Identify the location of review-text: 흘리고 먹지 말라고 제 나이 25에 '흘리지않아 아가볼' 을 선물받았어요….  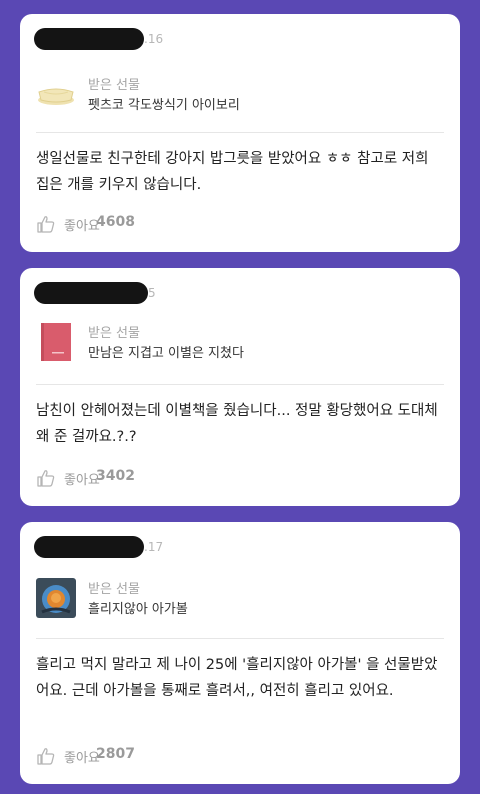
(237, 678).